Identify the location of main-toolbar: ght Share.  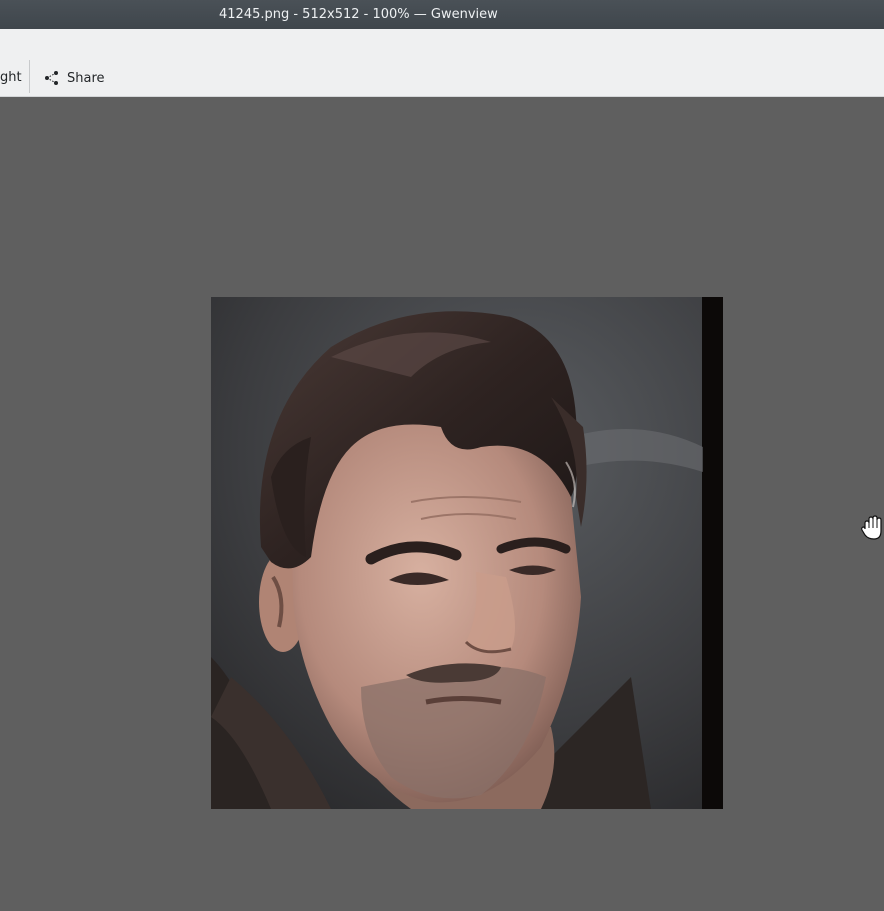
(442, 63).